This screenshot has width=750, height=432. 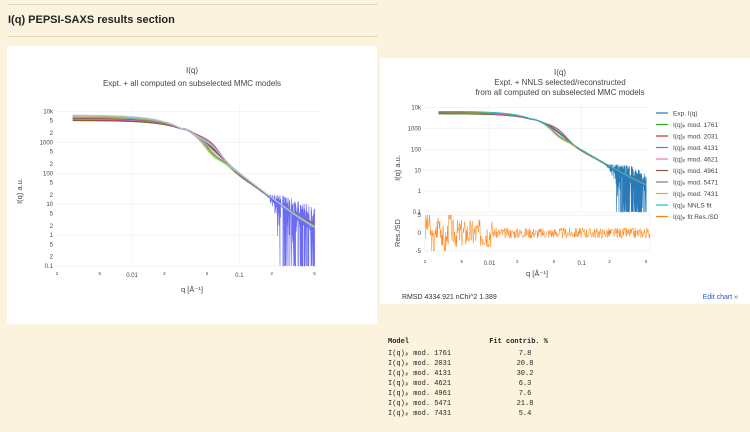 What do you see at coordinates (468, 354) in the screenshot?
I see `table-row: I(q)ₚ mod. 1761 7.8` at bounding box center [468, 354].